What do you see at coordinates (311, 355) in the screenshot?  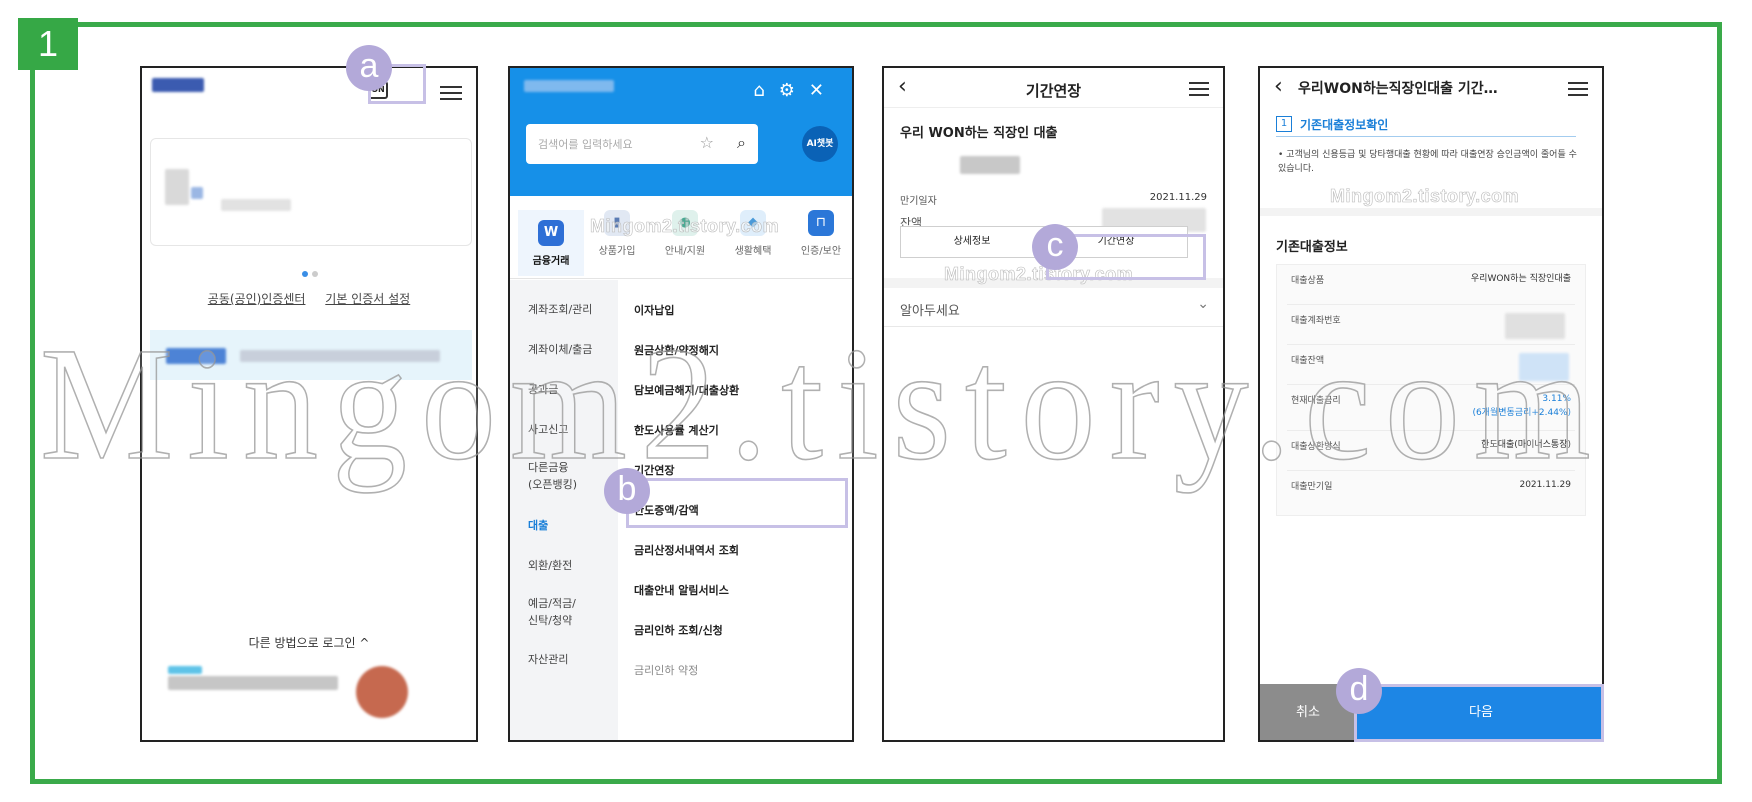 I see `login-banner` at bounding box center [311, 355].